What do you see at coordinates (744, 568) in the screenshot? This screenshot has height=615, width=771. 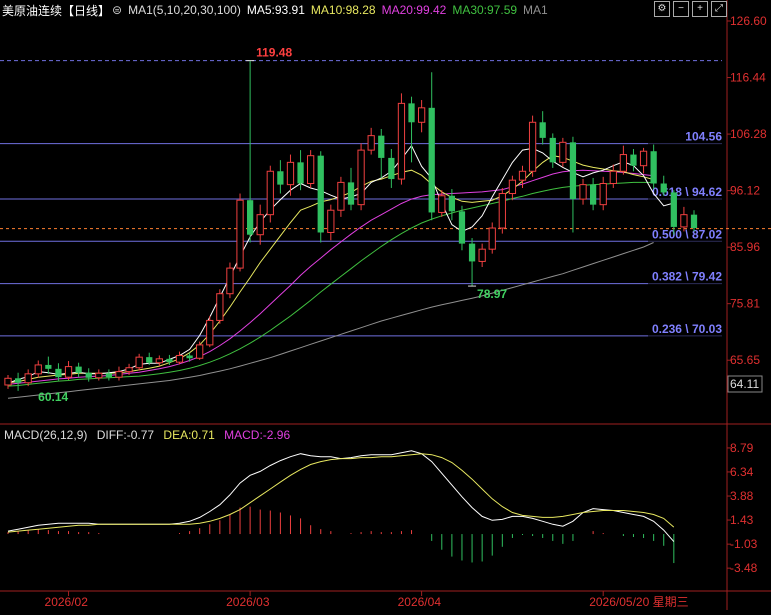 I see `macd-tick-label: -3.48` at bounding box center [744, 568].